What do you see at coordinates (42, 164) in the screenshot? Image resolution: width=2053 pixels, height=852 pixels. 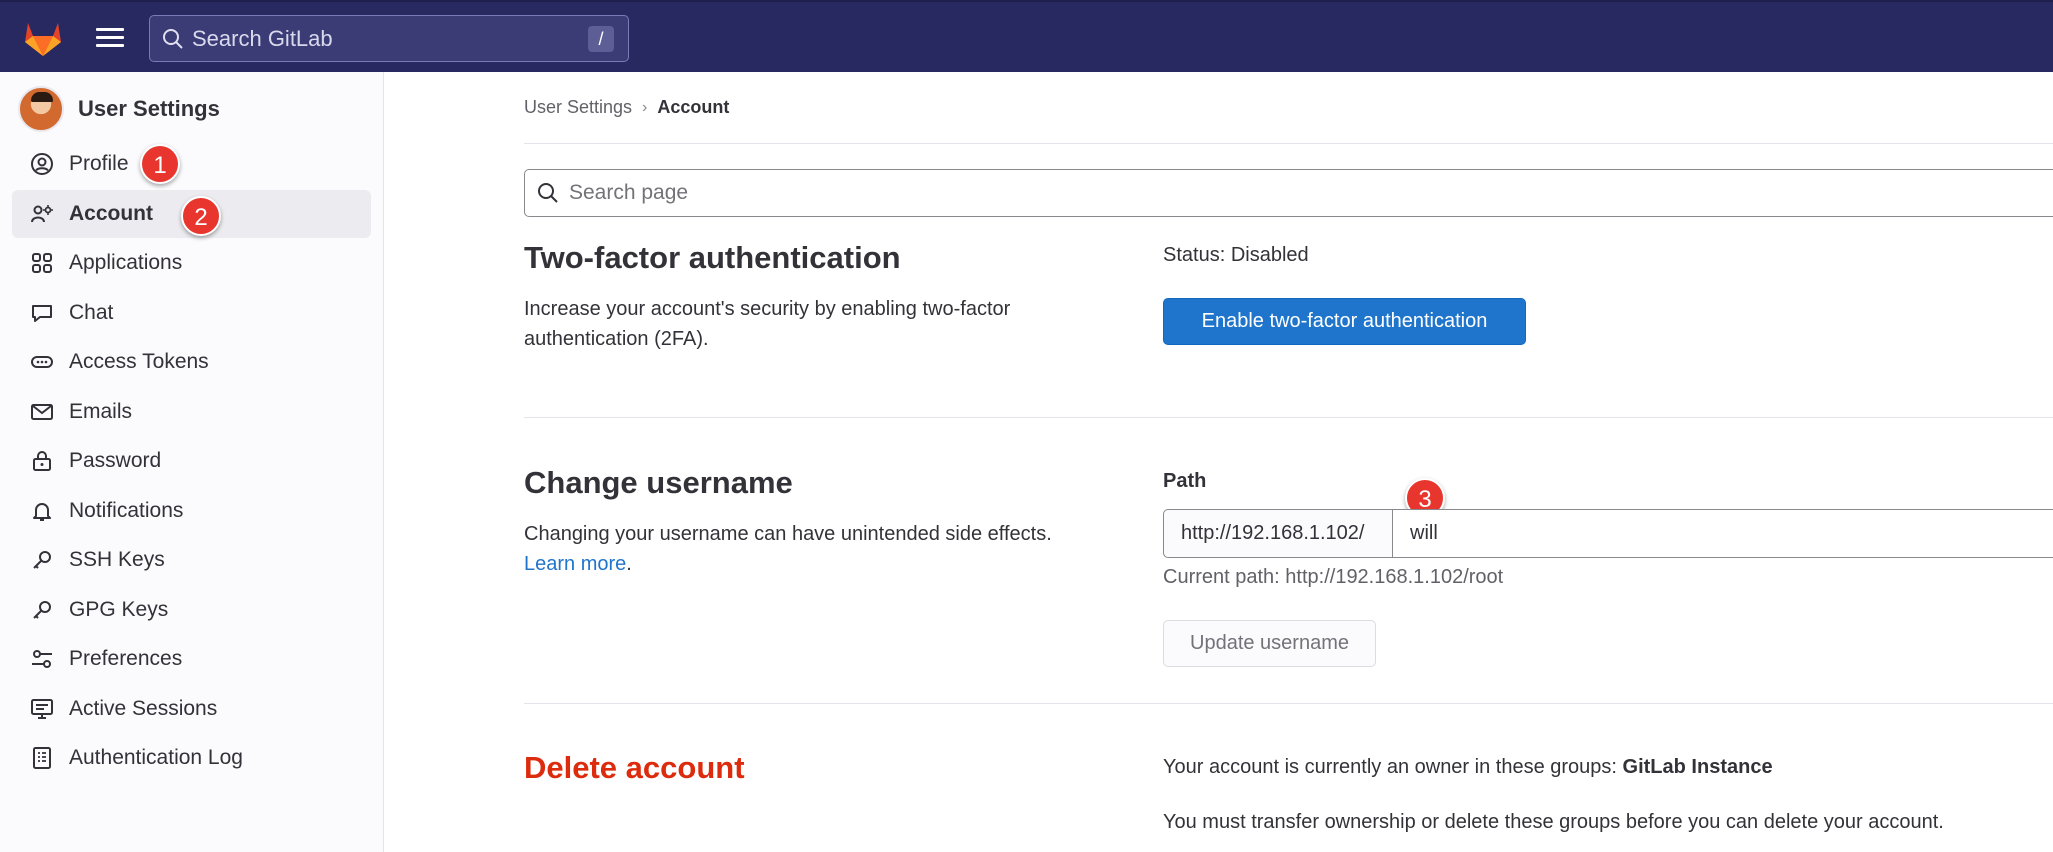 I see `profile-icon` at bounding box center [42, 164].